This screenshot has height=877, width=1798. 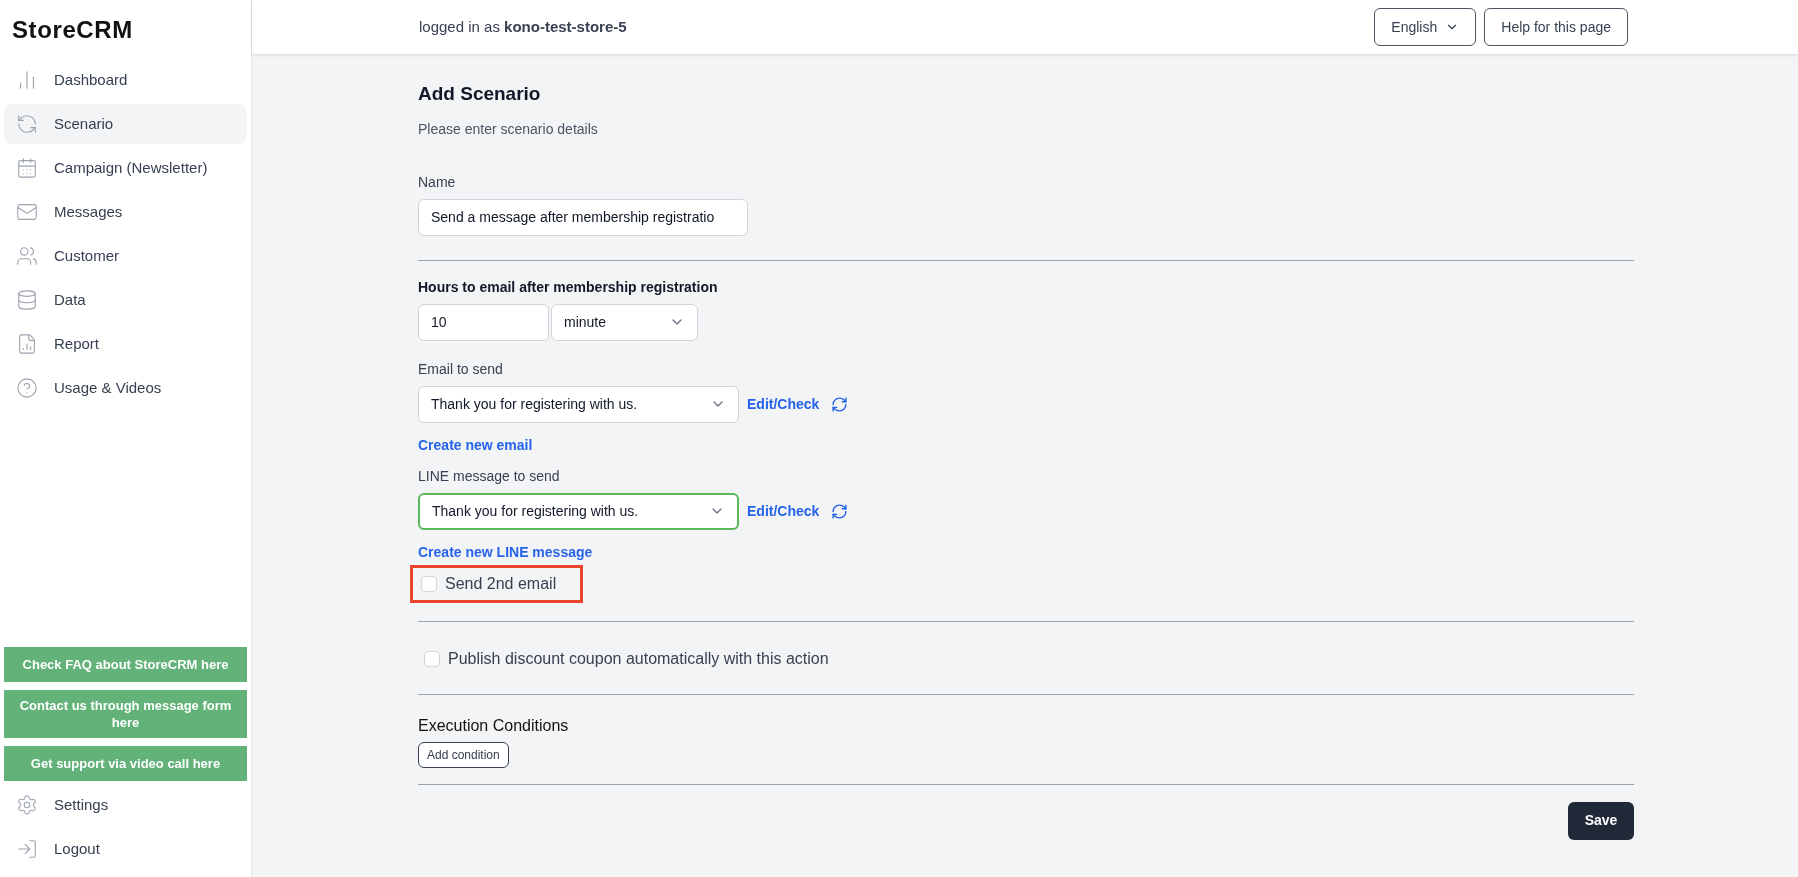 I want to click on help-button: Help for this page, so click(x=1556, y=27).